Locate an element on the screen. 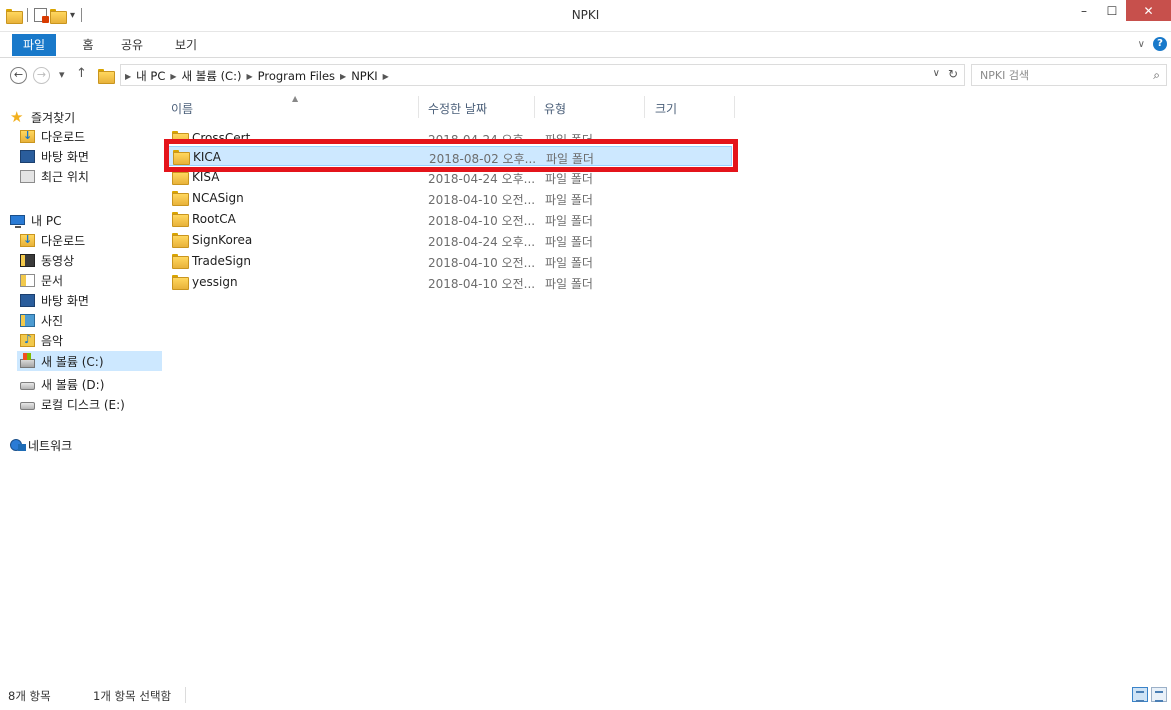  column-header-size: 크기 is located at coordinates (666, 108).